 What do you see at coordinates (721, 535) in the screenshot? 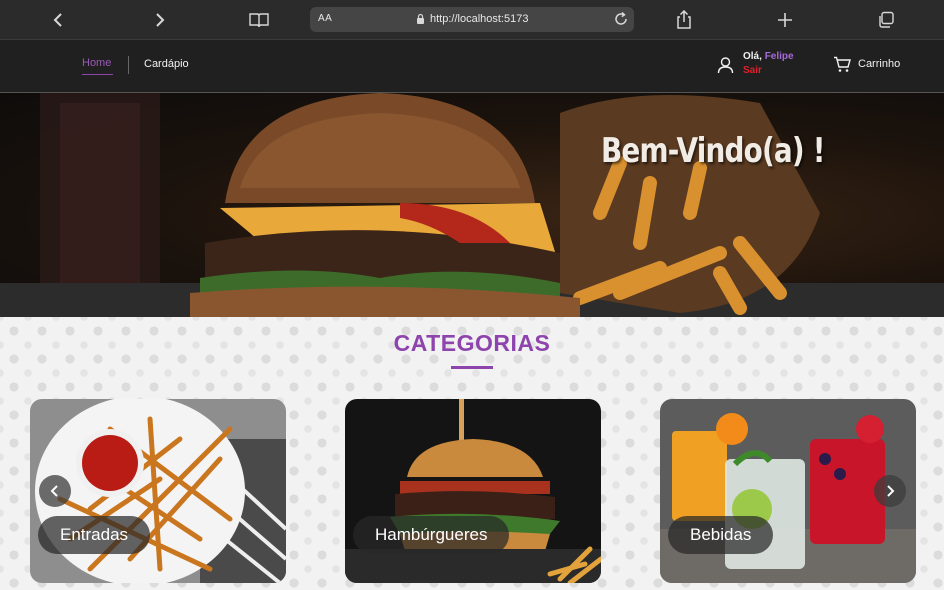
I see `category-label: Bebidas` at bounding box center [721, 535].